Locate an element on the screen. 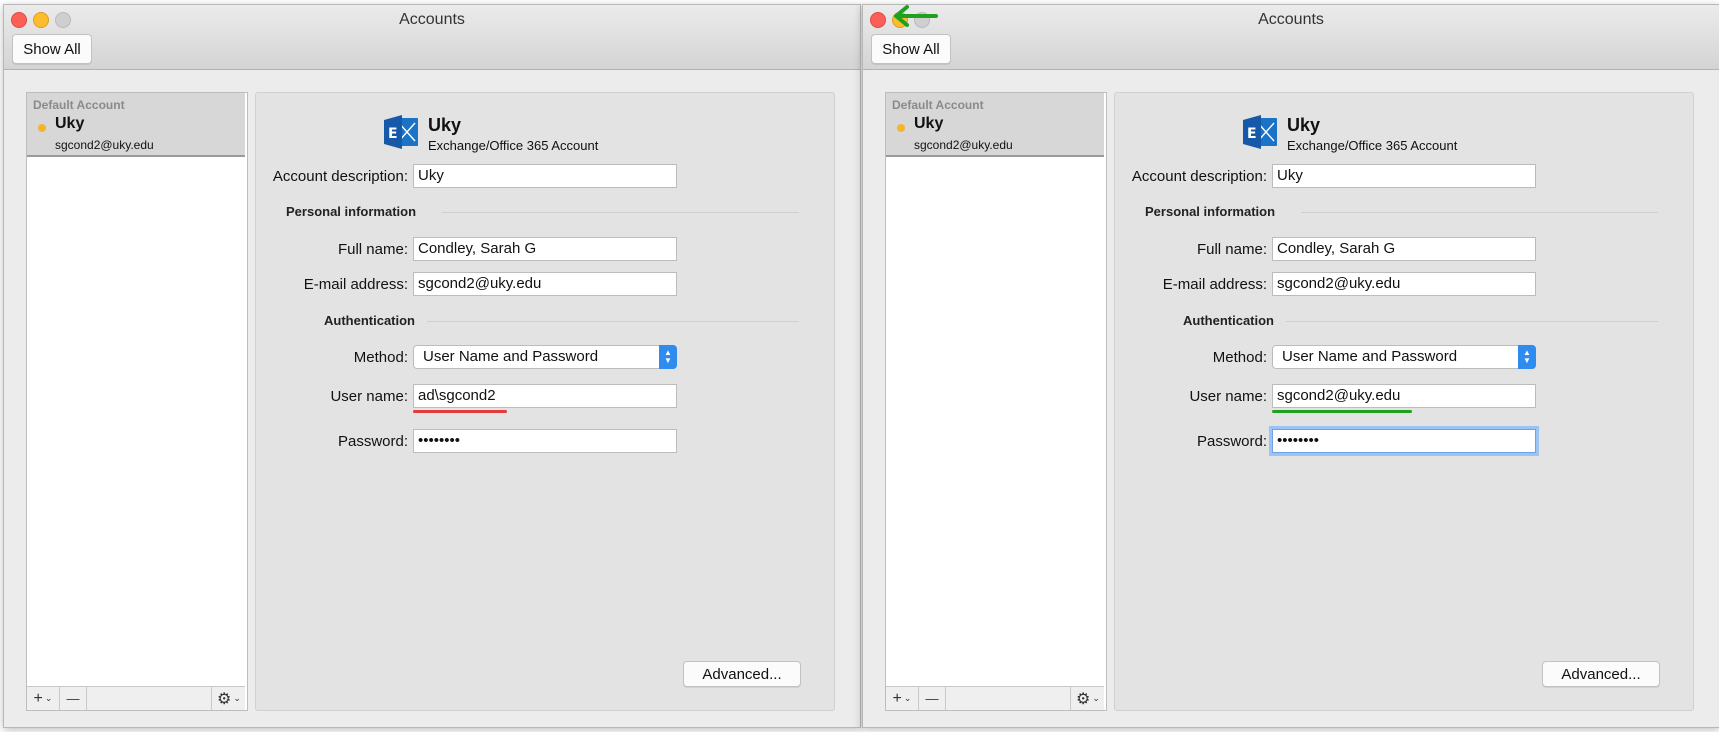 This screenshot has height=732, width=1719. user-name-field: sgcond2@uky.edu is located at coordinates (1404, 396).